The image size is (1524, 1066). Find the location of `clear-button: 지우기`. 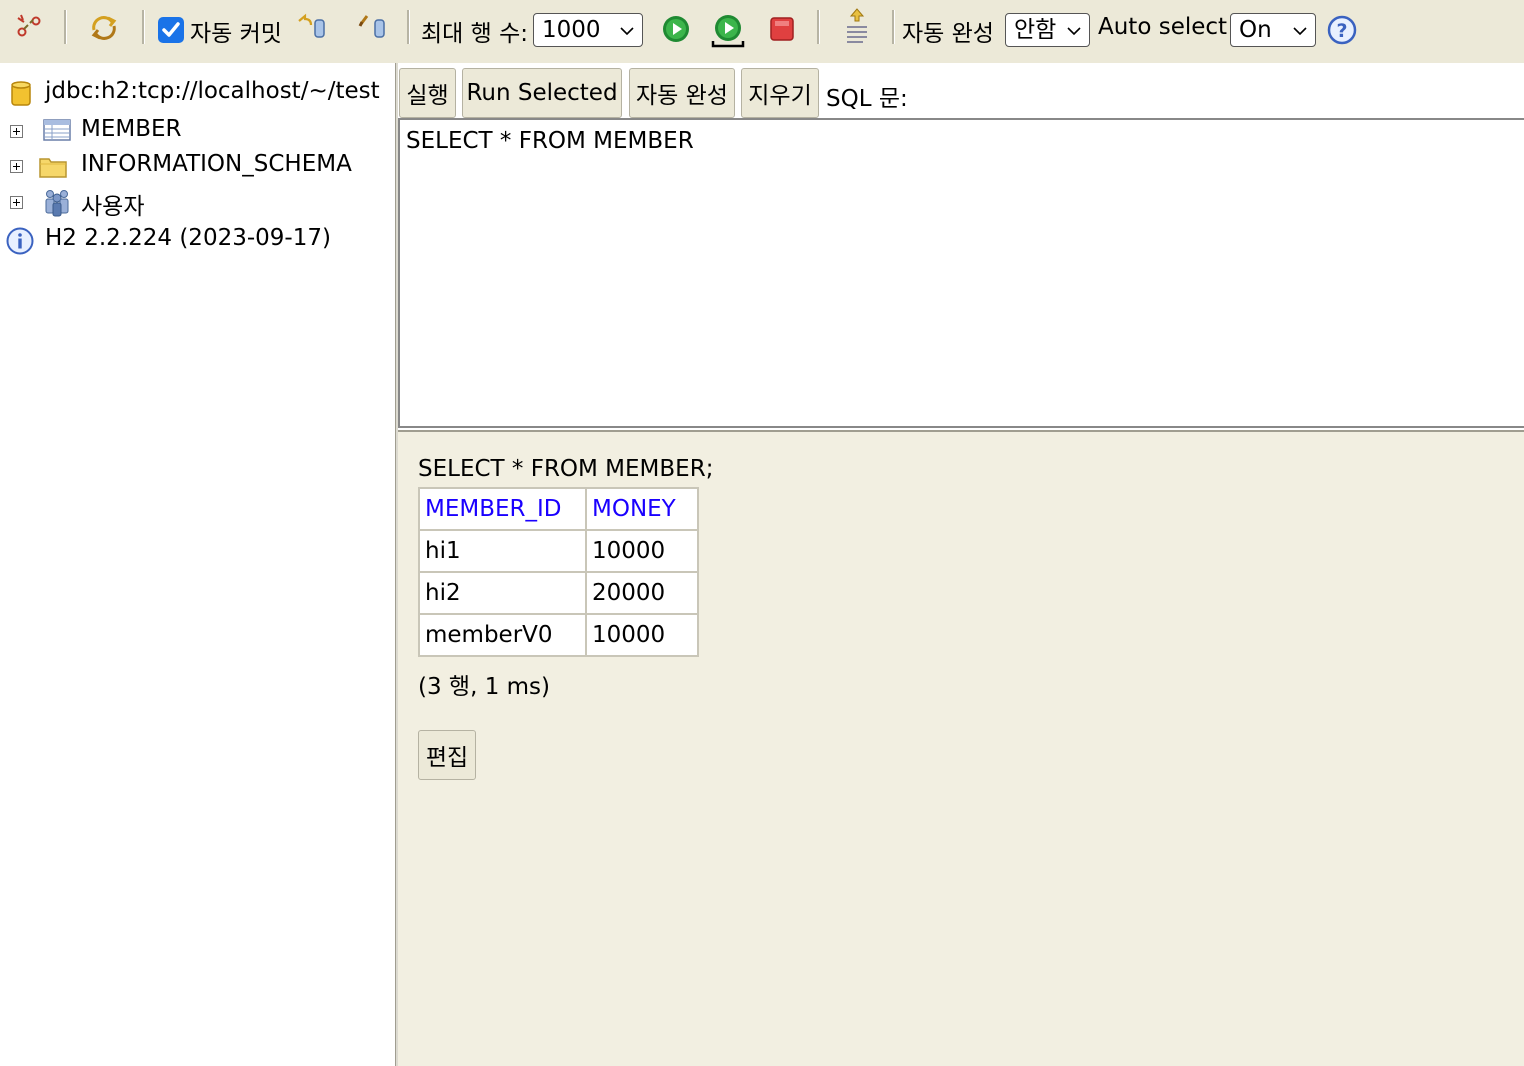

clear-button: 지우기 is located at coordinates (780, 93).